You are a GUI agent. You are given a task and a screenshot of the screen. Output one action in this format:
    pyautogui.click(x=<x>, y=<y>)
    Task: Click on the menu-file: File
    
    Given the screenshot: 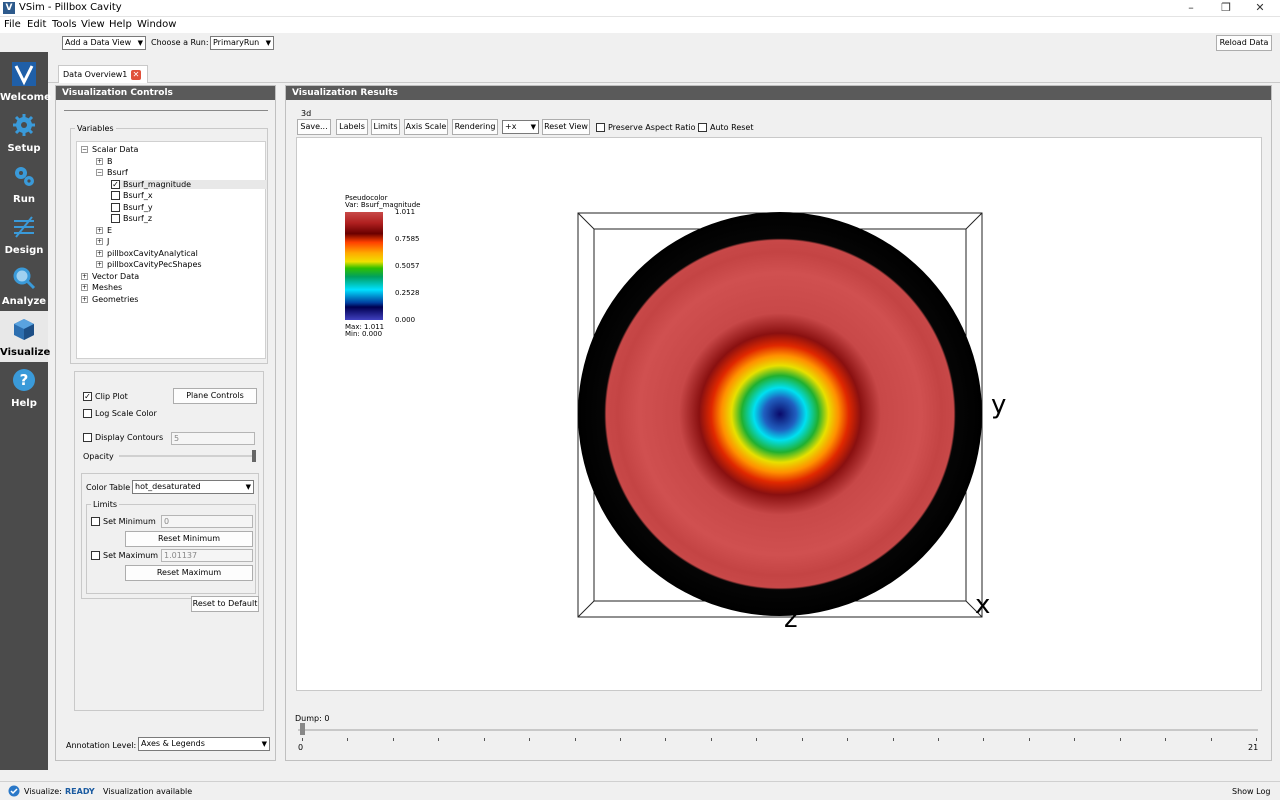 What is the action you would take?
    pyautogui.click(x=12, y=24)
    